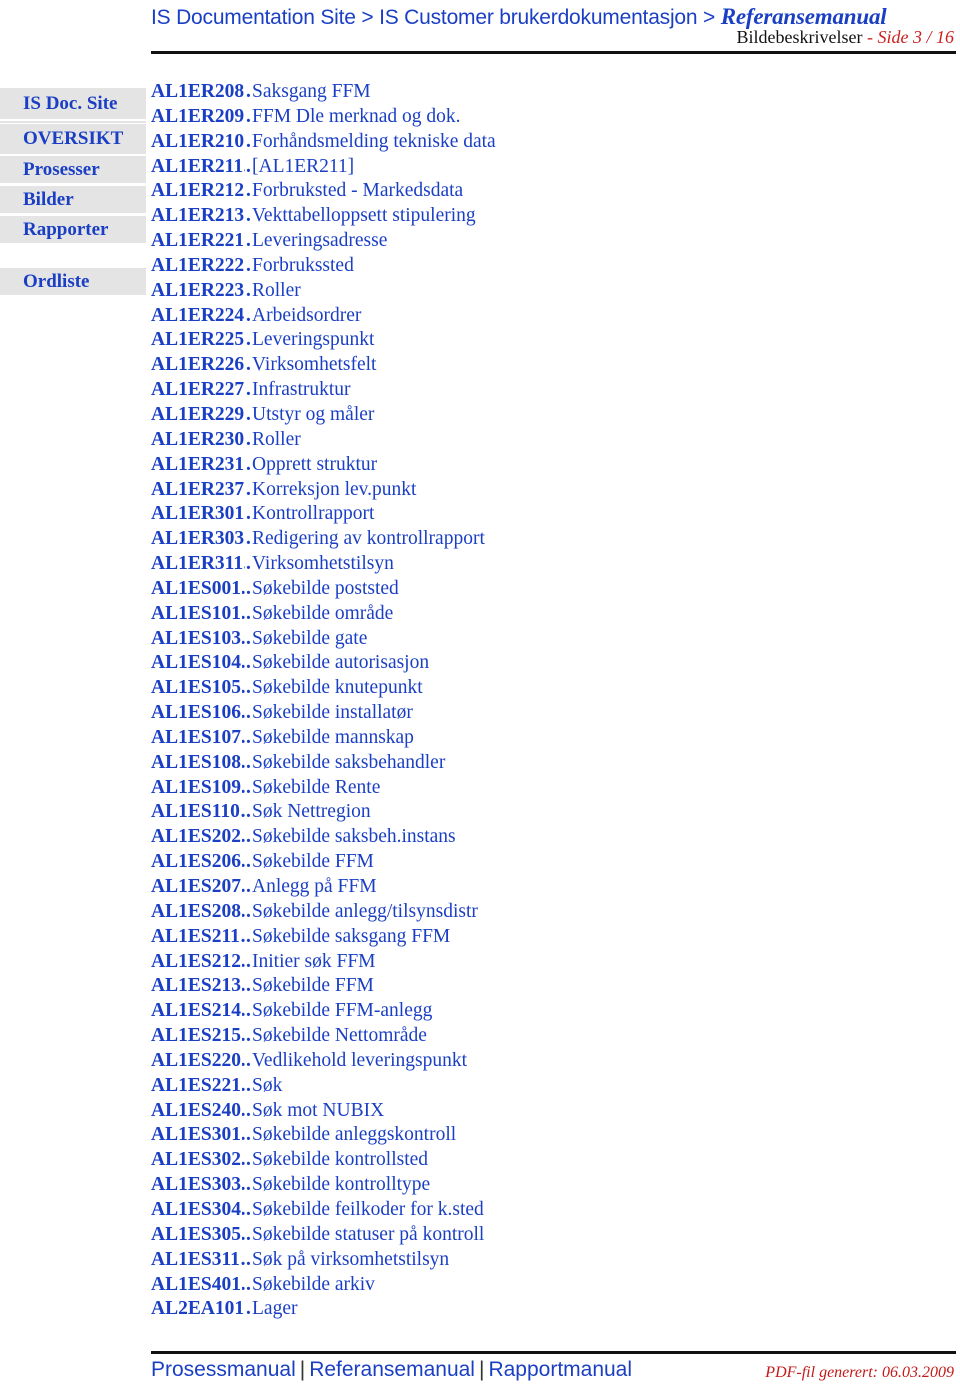 The width and height of the screenshot is (960, 1389). Describe the element at coordinates (198, 539) in the screenshot. I see `toc-entry-code-text: AL1ER303` at that location.